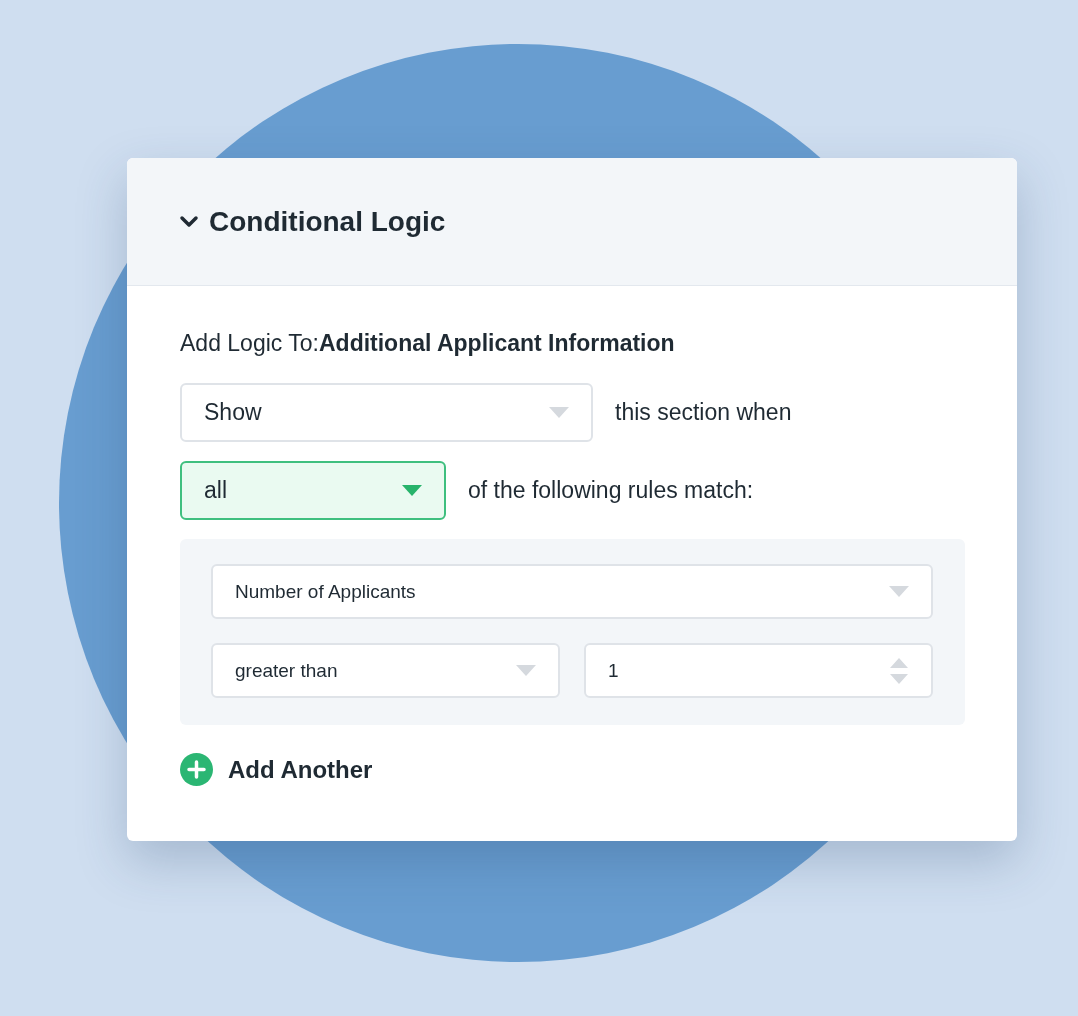 This screenshot has width=1078, height=1016. Describe the element at coordinates (385, 670) in the screenshot. I see `operator-select: greater than` at that location.